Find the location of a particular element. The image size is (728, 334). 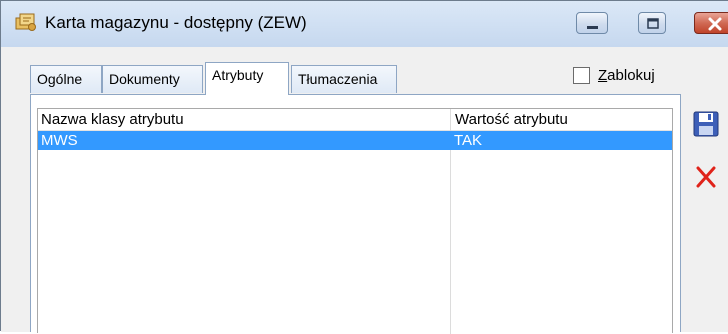

tab-atrybuty: Atrybuty is located at coordinates (247, 78).